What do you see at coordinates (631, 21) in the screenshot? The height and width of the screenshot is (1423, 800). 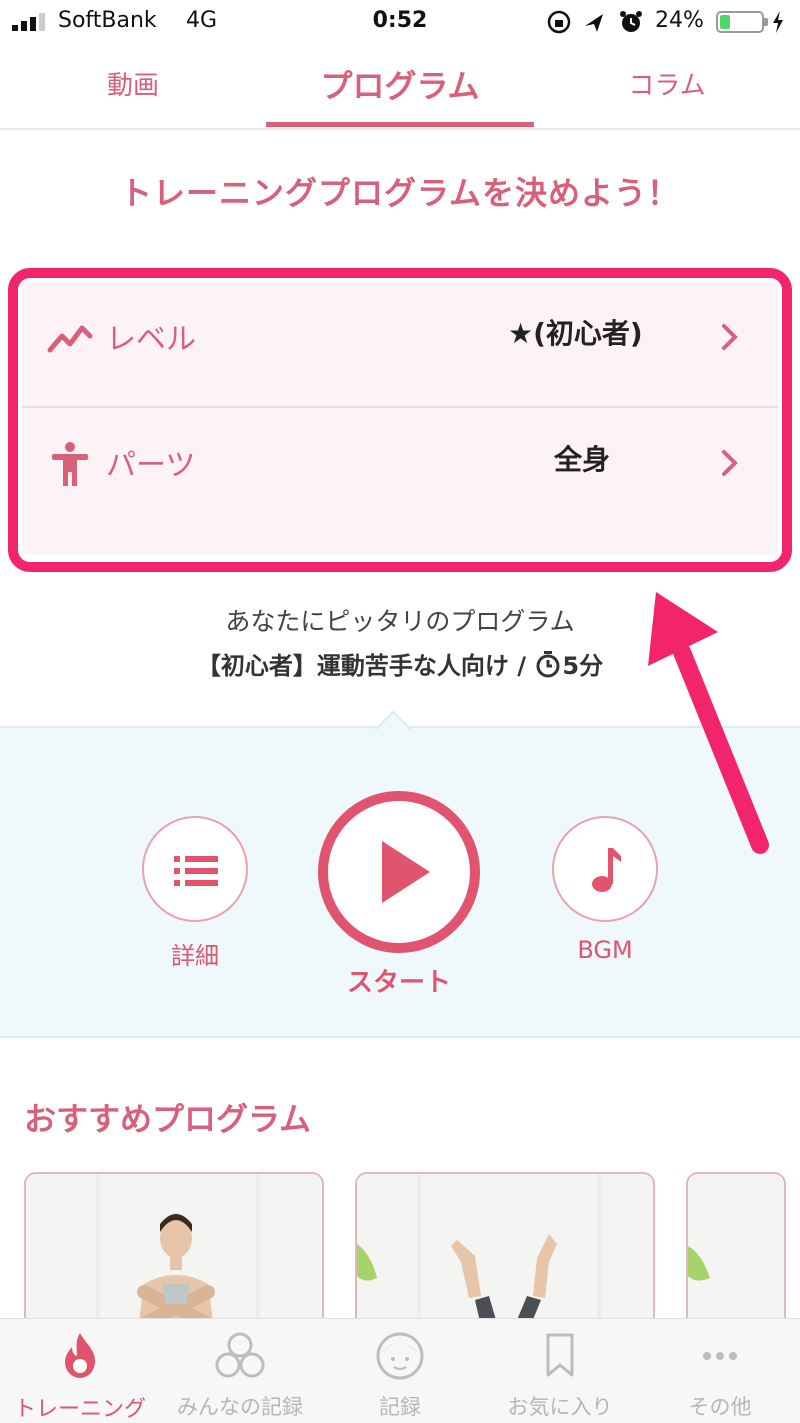 I see `alarm-icon` at bounding box center [631, 21].